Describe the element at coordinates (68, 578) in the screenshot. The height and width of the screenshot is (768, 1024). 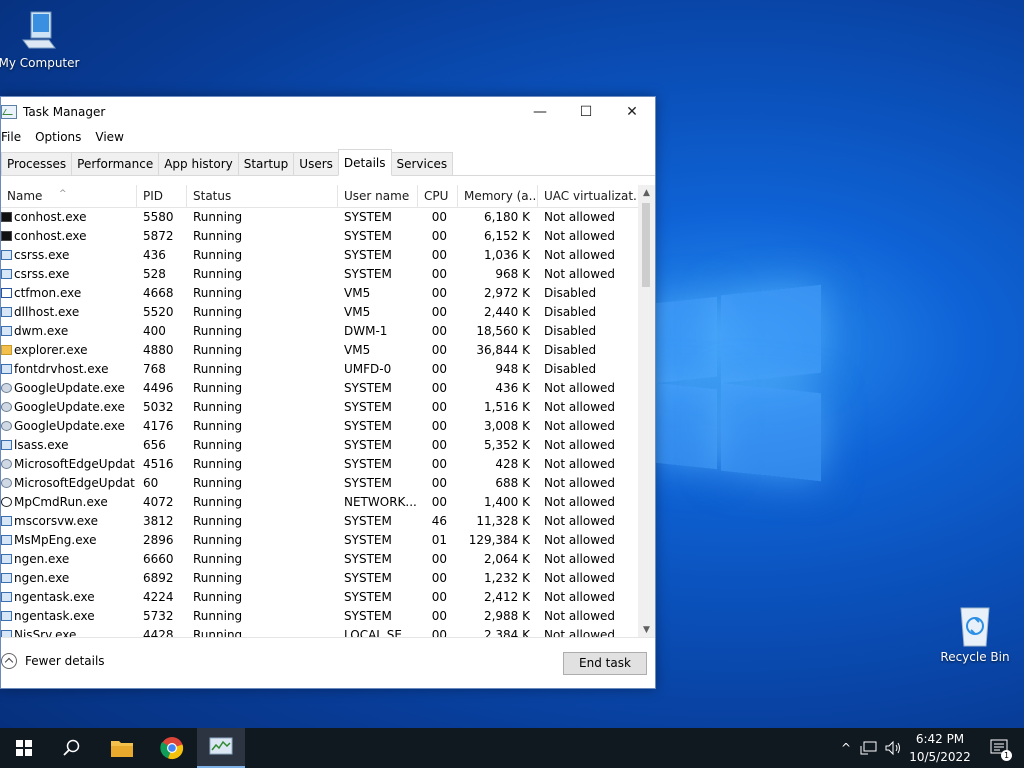
I see `process-name: ngen.exe` at that location.